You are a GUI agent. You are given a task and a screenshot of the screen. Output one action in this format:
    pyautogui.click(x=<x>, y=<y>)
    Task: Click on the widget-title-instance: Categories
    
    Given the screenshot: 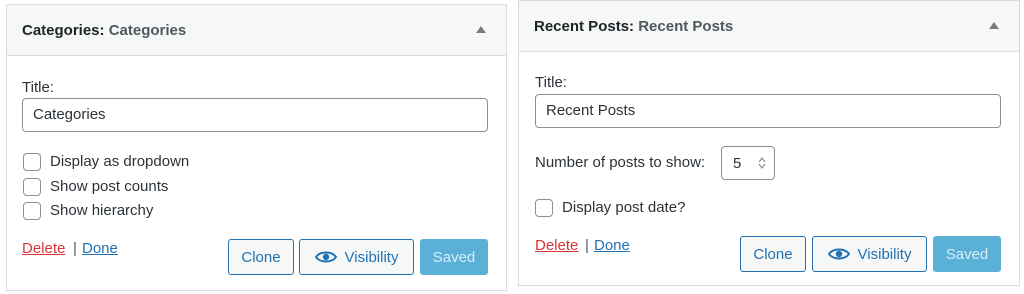 What is the action you would take?
    pyautogui.click(x=147, y=30)
    